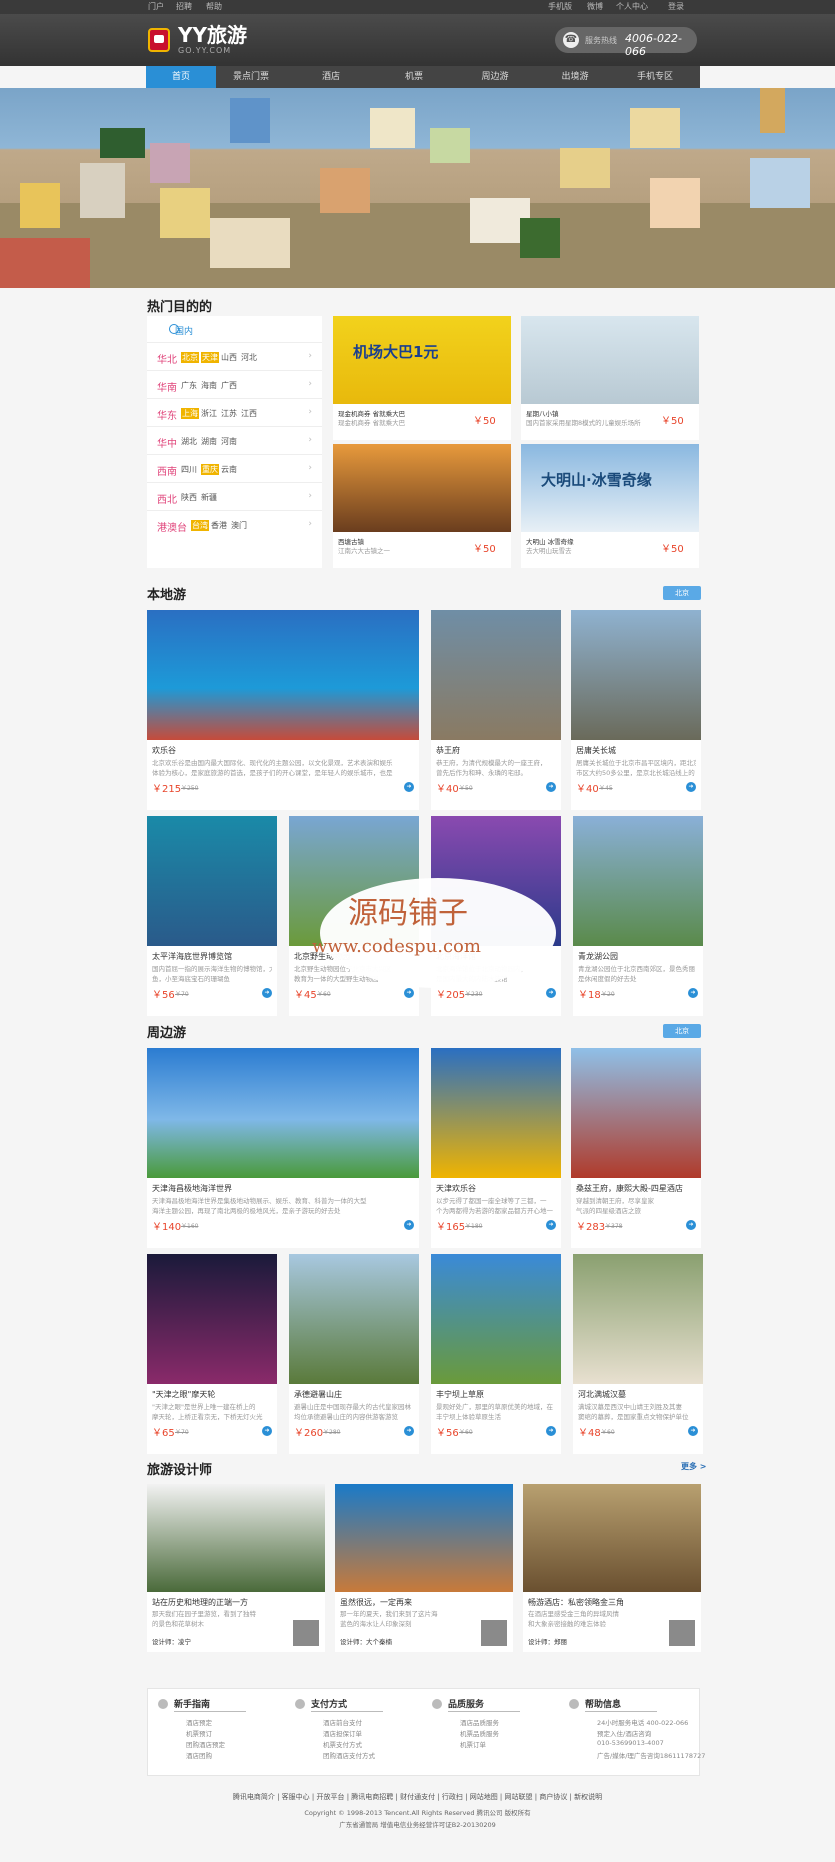  What do you see at coordinates (560, 7) in the screenshot?
I see `topbar-link-mobile: 手机版` at bounding box center [560, 7].